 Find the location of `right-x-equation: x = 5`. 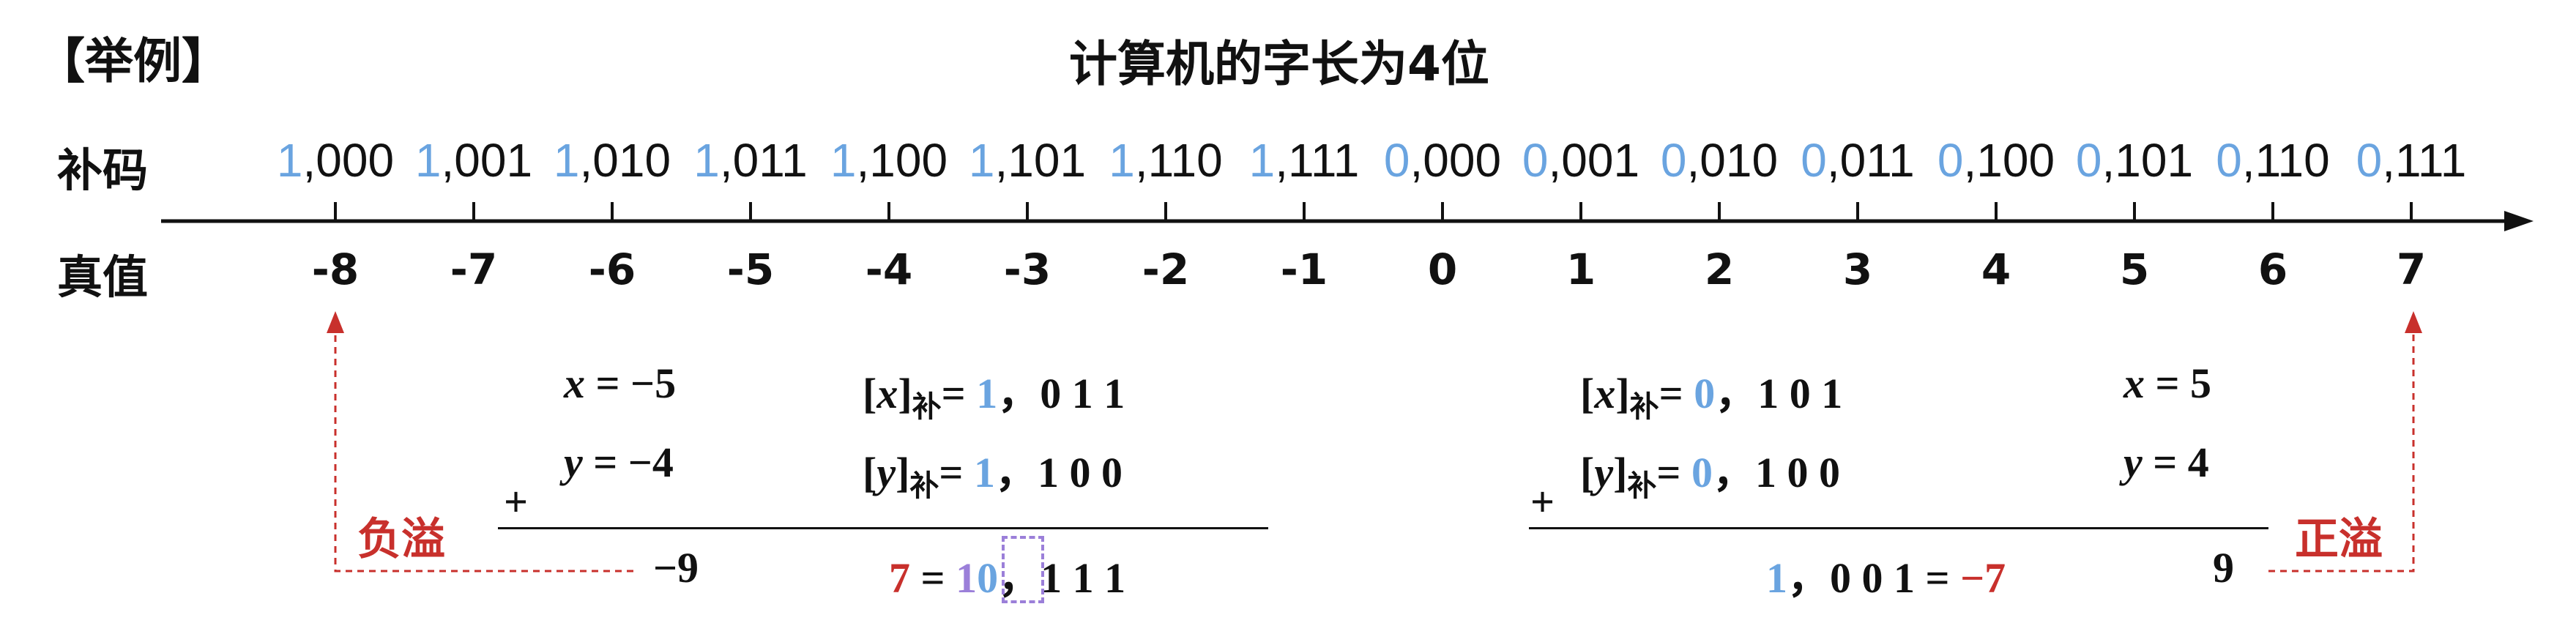

right-x-equation: x = 5 is located at coordinates (2167, 383).